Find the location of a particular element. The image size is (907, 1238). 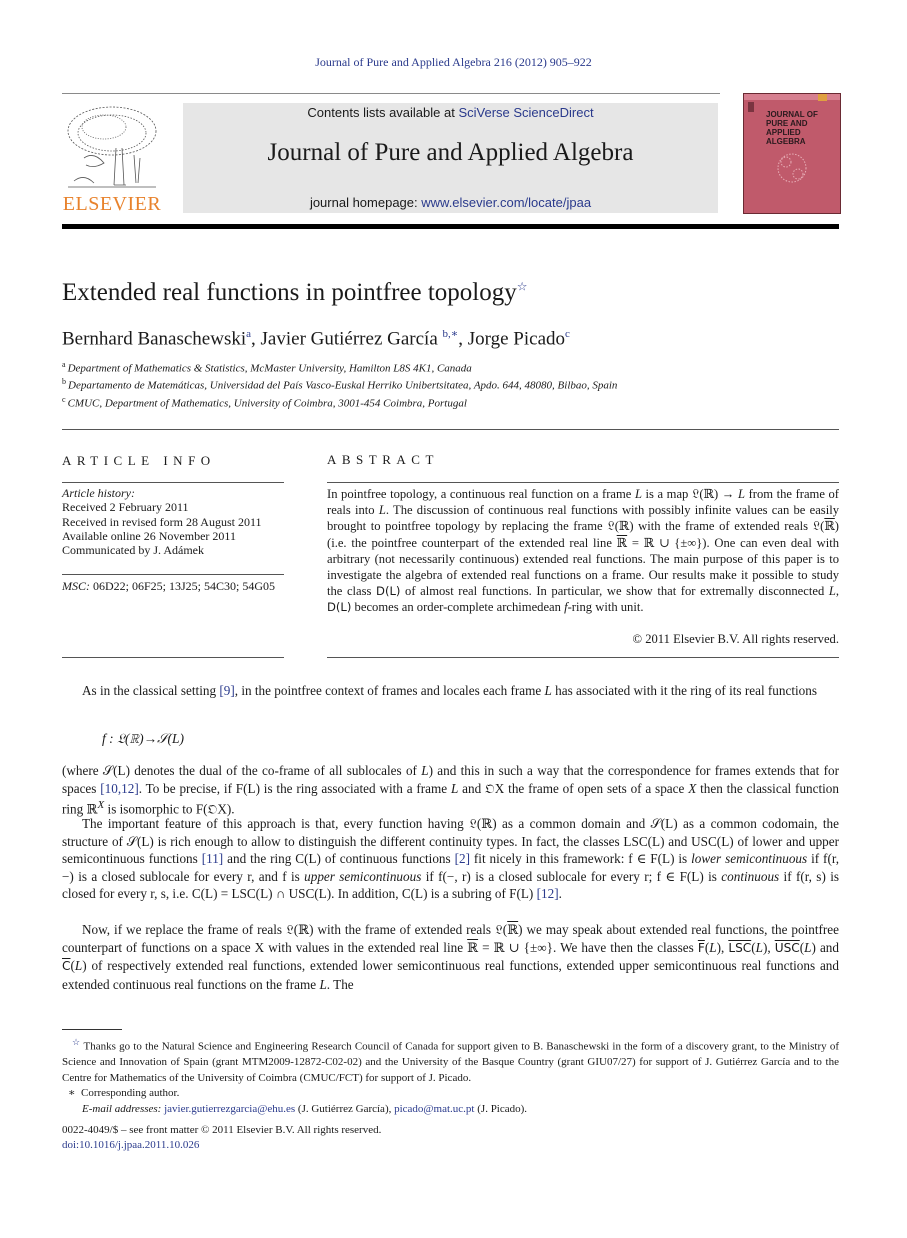

tree-icon is located at coordinates (112, 147).